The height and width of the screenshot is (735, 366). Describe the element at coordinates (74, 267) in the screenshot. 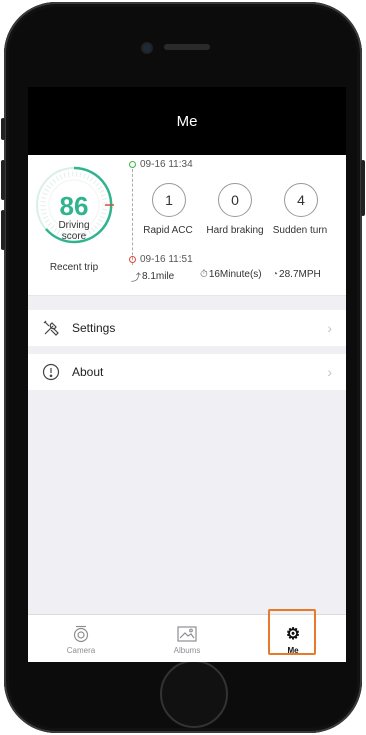

I see `recent-trip-label: Recent trip` at that location.